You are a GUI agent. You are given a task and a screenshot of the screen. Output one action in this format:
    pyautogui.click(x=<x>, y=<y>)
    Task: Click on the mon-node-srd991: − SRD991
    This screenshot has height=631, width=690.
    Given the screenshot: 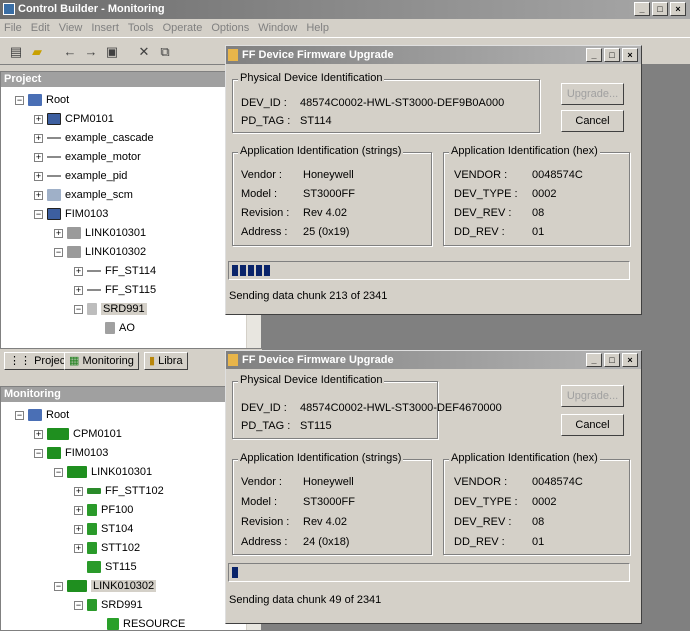 What is the action you would take?
    pyautogui.click(x=108, y=605)
    